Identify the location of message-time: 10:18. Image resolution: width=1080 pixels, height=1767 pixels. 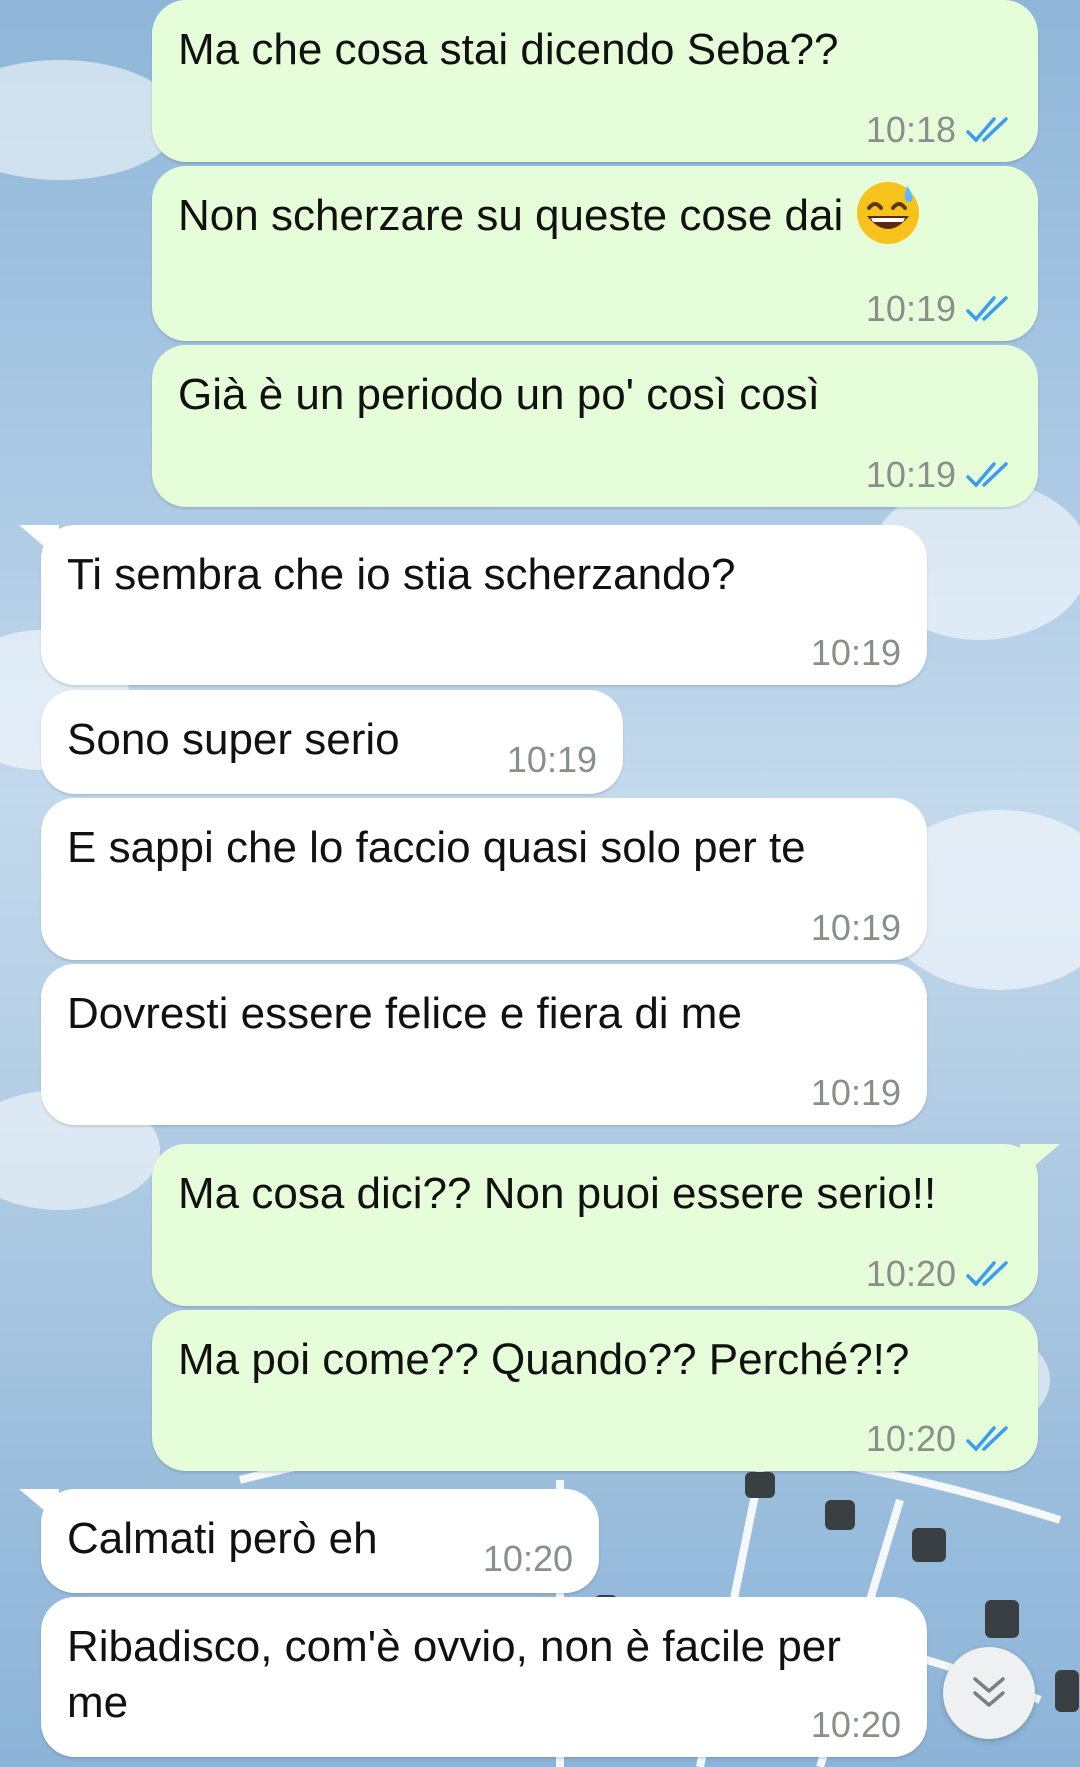
(910, 129).